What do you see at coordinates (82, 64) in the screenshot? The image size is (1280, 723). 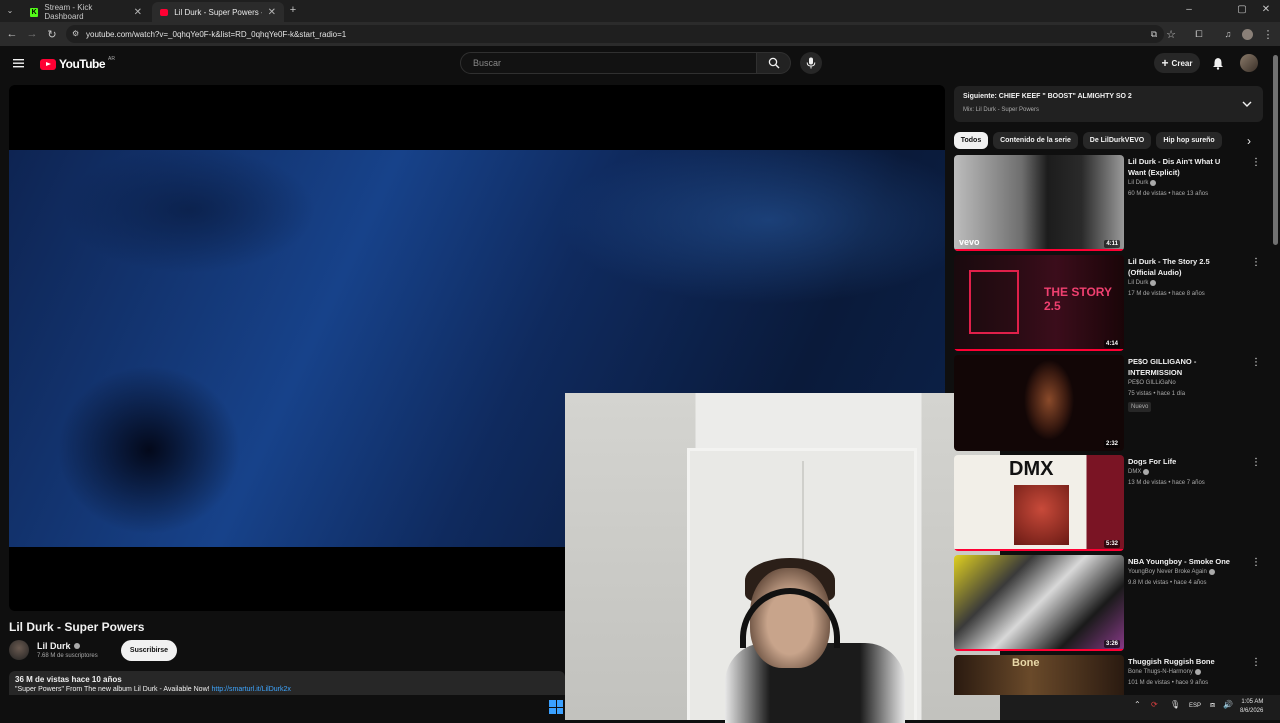 I see `logo-text: YouTube` at bounding box center [82, 64].